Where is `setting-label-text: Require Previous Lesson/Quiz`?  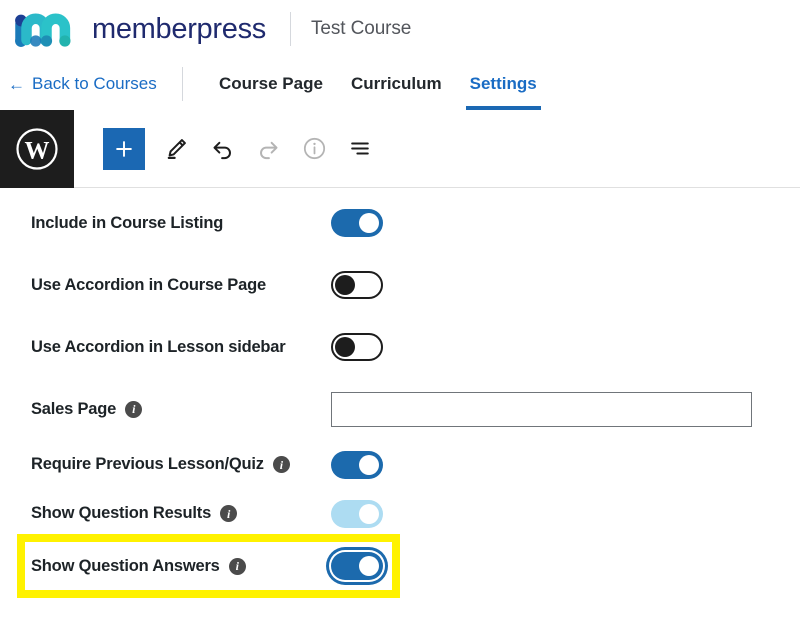 setting-label-text: Require Previous Lesson/Quiz is located at coordinates (147, 464).